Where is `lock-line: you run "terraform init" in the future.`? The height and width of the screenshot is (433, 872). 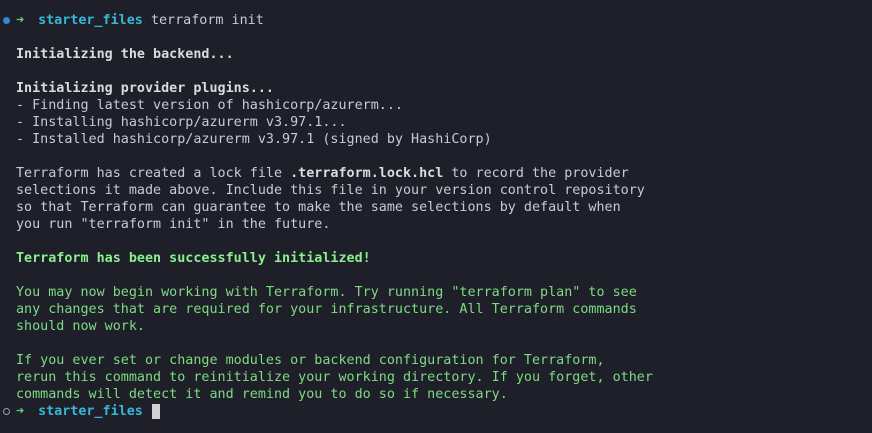
lock-line: you run "terraform init" in the future. is located at coordinates (173, 224).